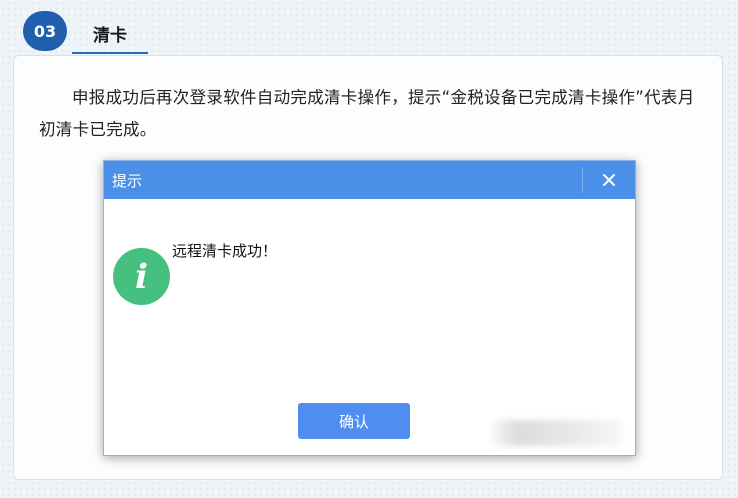 The height and width of the screenshot is (498, 738). I want to click on info-icon: i, so click(141, 276).